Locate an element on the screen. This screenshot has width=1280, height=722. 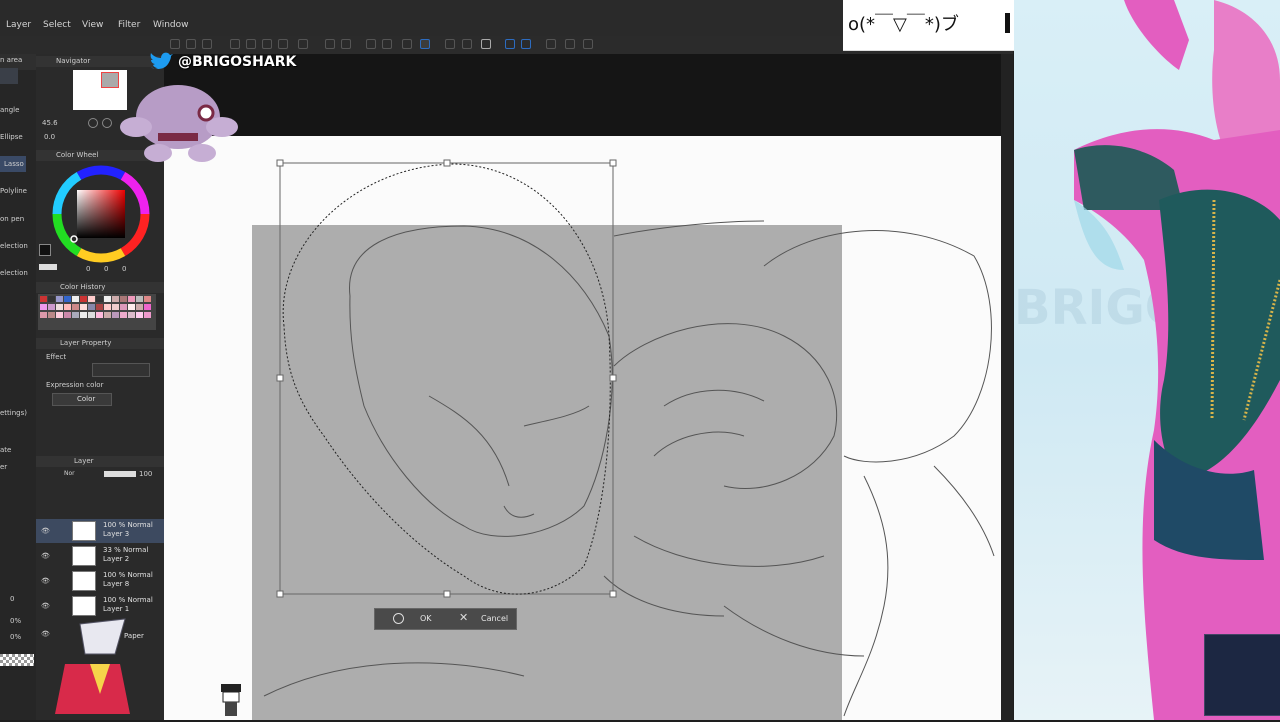
transform-icon is located at coordinates (425, 44).